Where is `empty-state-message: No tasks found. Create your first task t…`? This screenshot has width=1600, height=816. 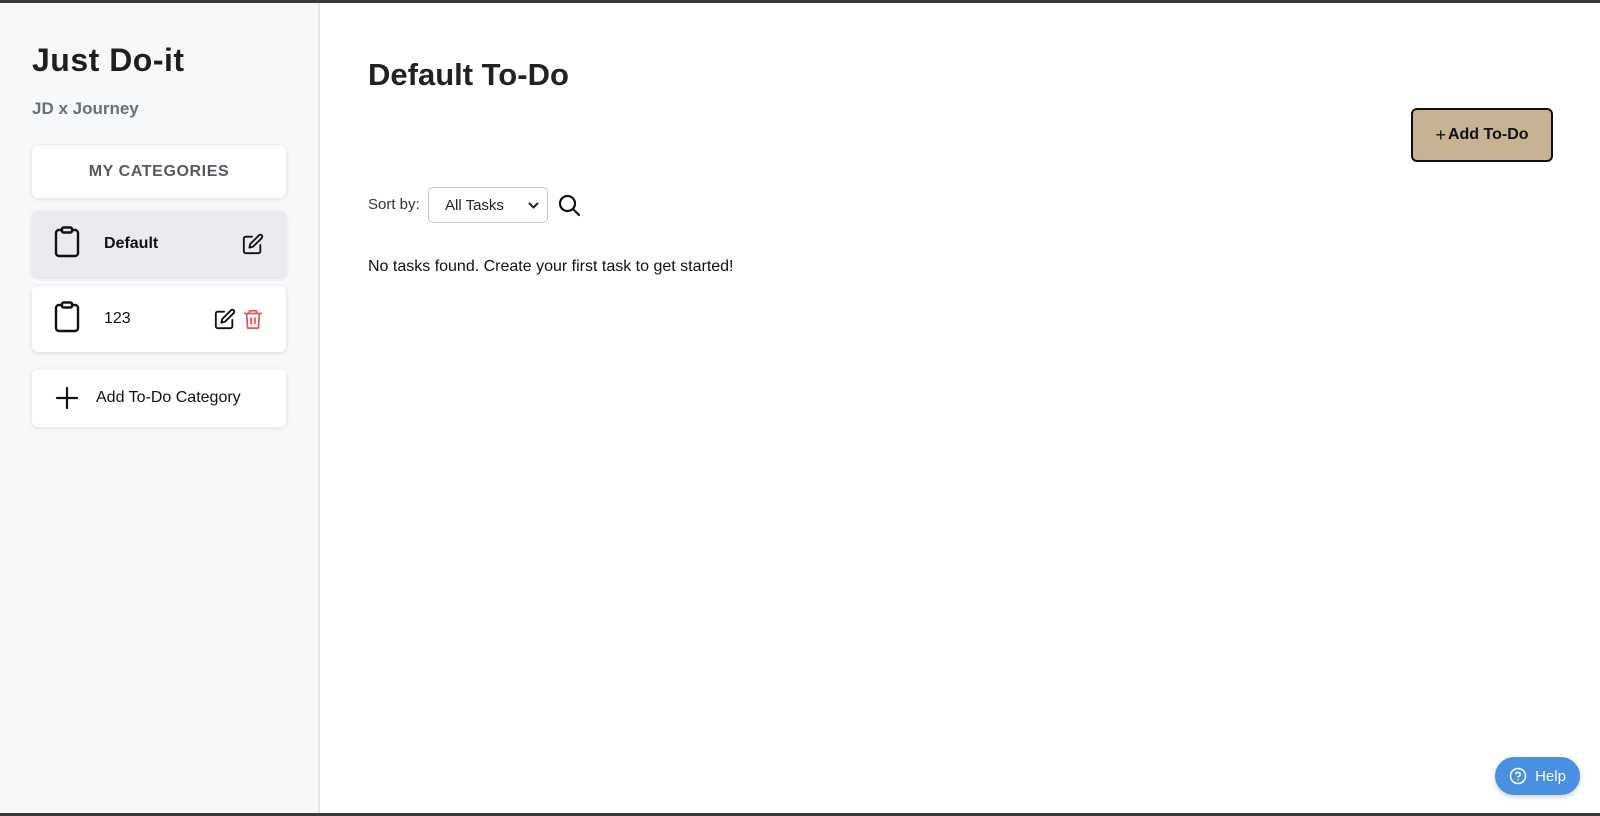
empty-state-message: No tasks found. Create your first task t… is located at coordinates (551, 266).